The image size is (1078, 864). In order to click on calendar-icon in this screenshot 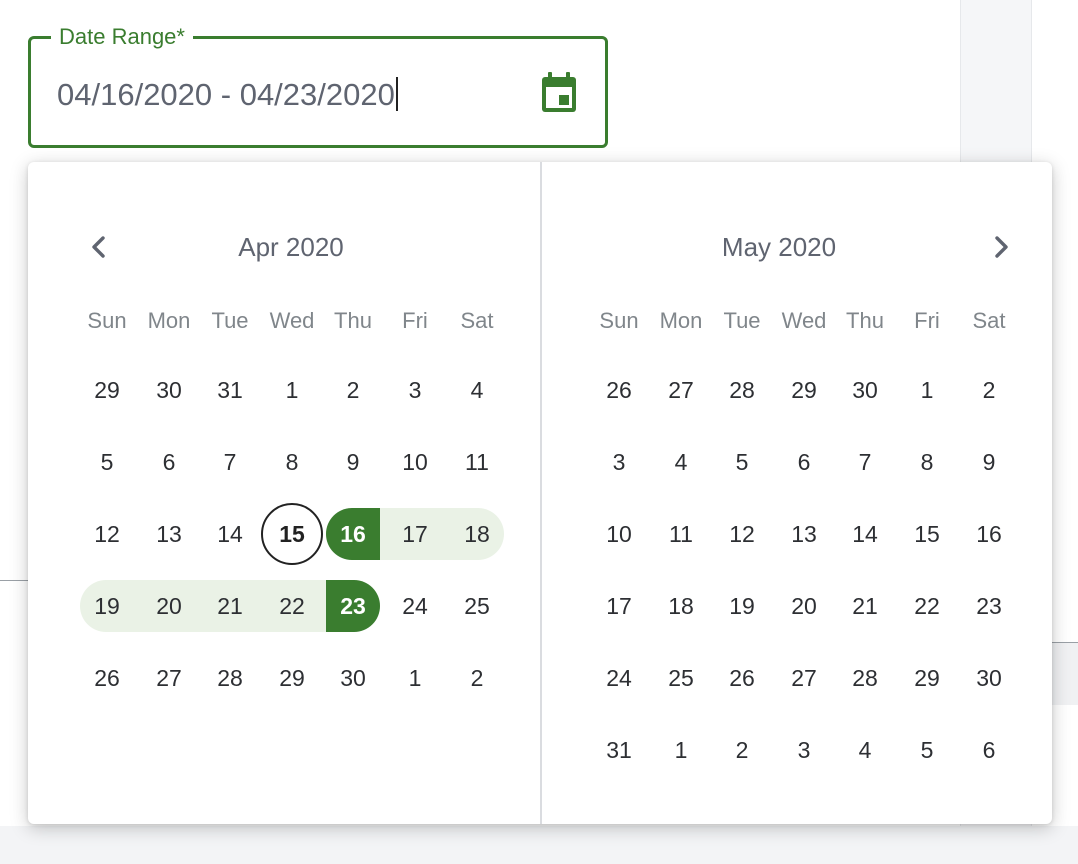, I will do `click(559, 93)`.